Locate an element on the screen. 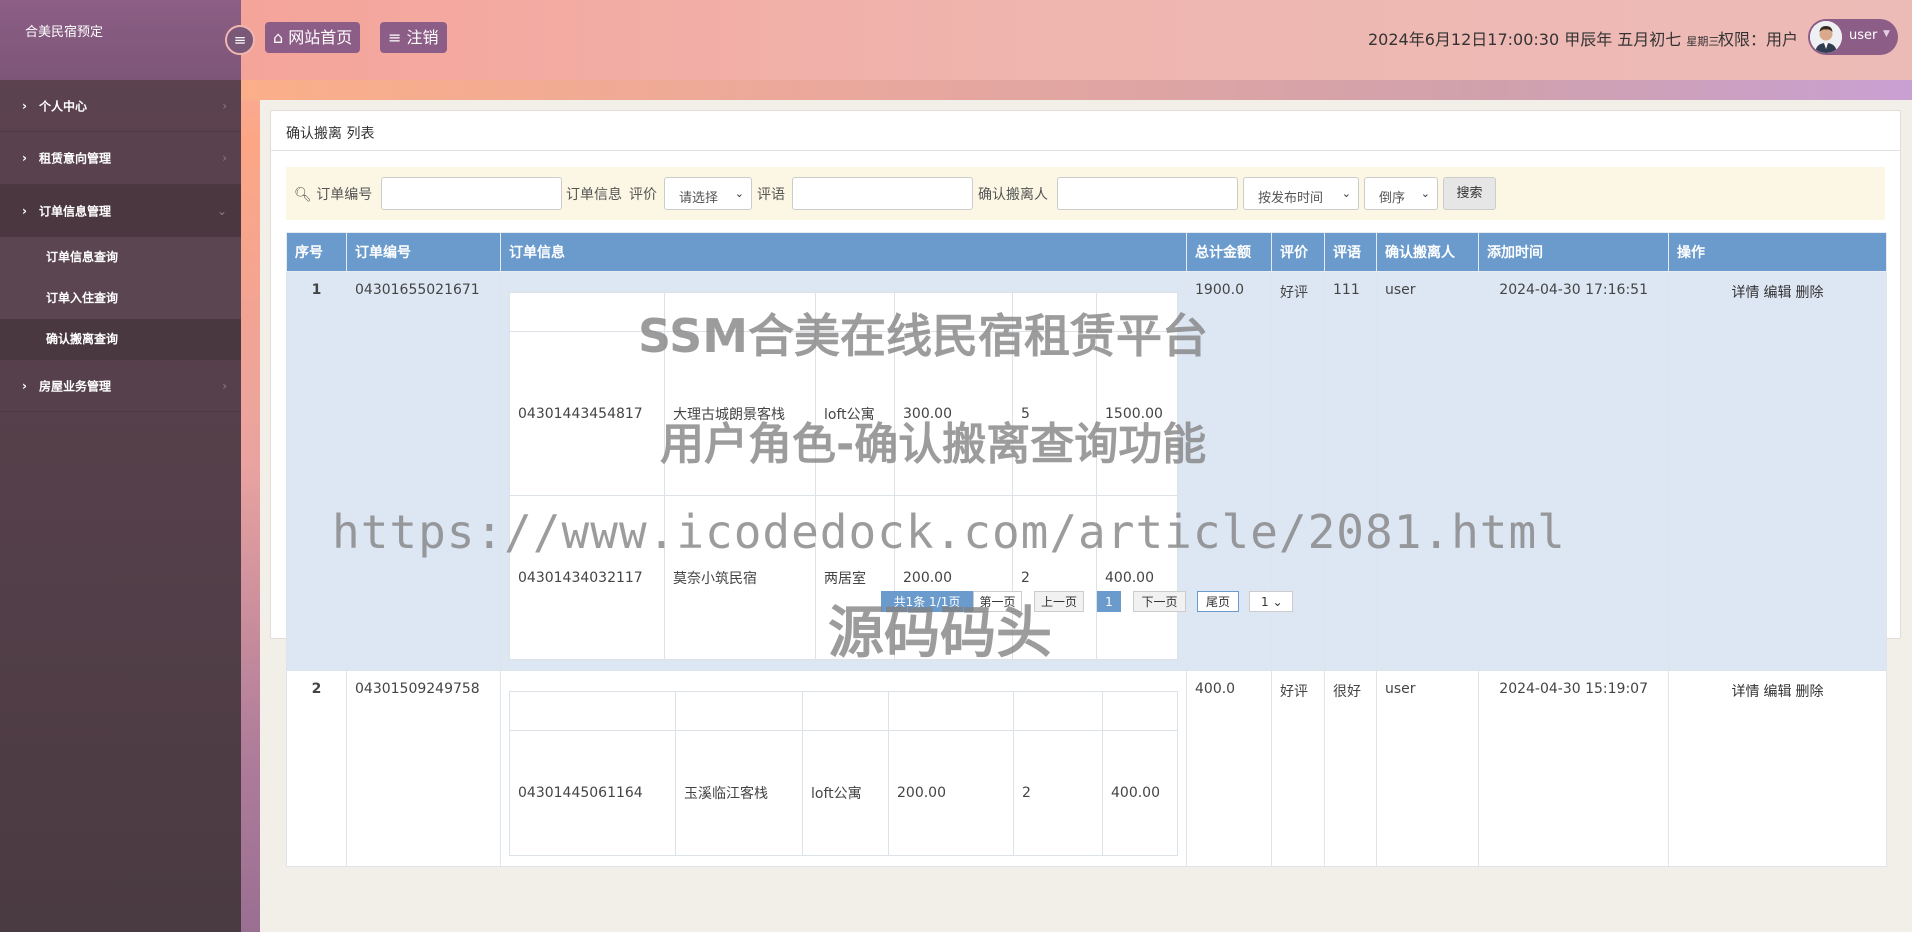 This screenshot has width=1912, height=932. logout-button: ≡ 注销 is located at coordinates (413, 37).